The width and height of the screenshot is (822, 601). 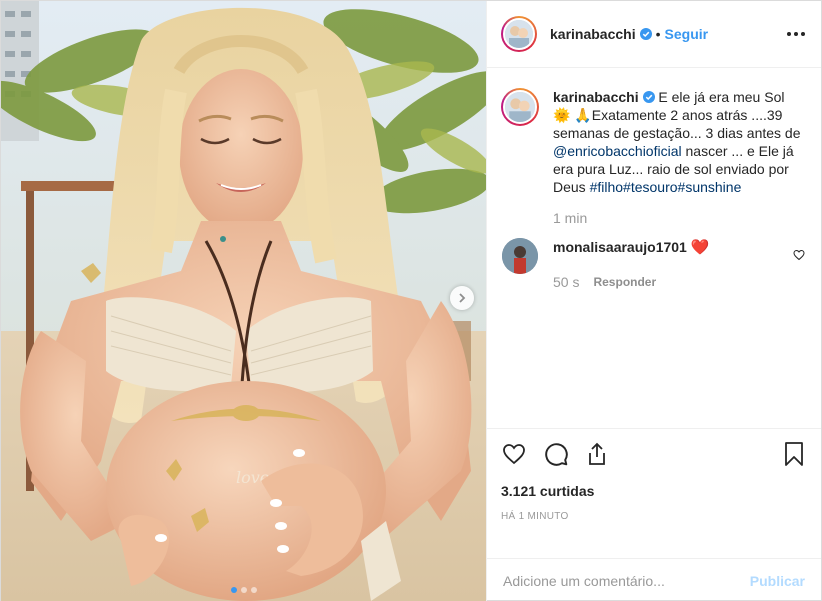 What do you see at coordinates (687, 34) in the screenshot?
I see `follow-button: Seguir` at bounding box center [687, 34].